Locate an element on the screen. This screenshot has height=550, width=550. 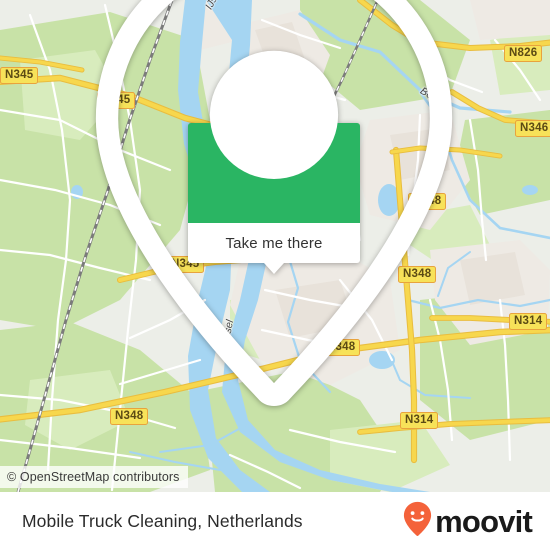
attribution-text: © OpenStreetMap contributors is located at coordinates (93, 477).